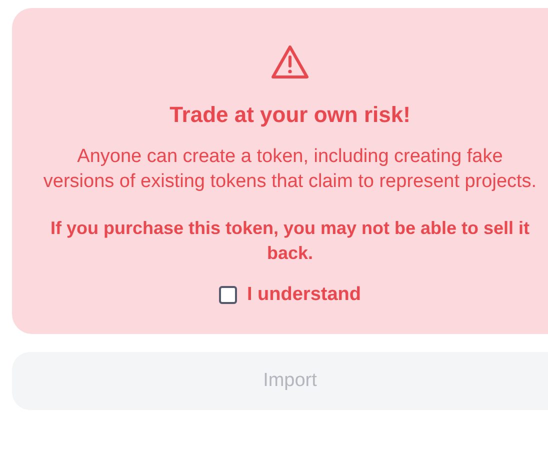 The image size is (548, 476). What do you see at coordinates (290, 241) in the screenshot?
I see `warning-emphasis: If you purchase this token, you may not be able to sell it back.` at bounding box center [290, 241].